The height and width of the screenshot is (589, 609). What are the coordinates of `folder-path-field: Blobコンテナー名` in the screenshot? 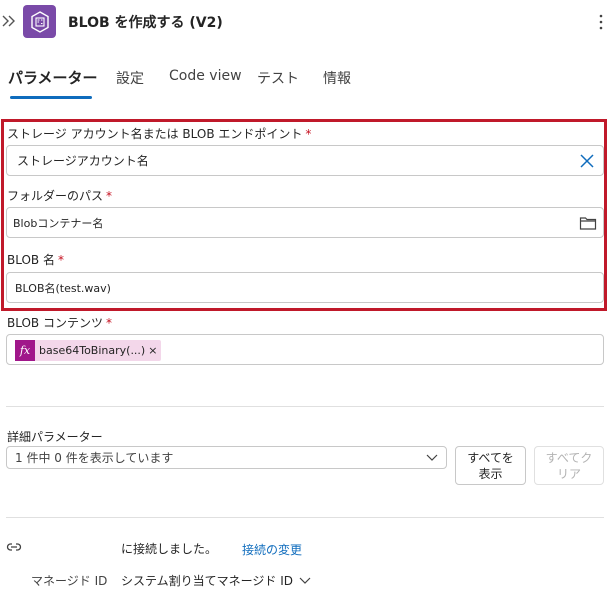 It's located at (305, 222).